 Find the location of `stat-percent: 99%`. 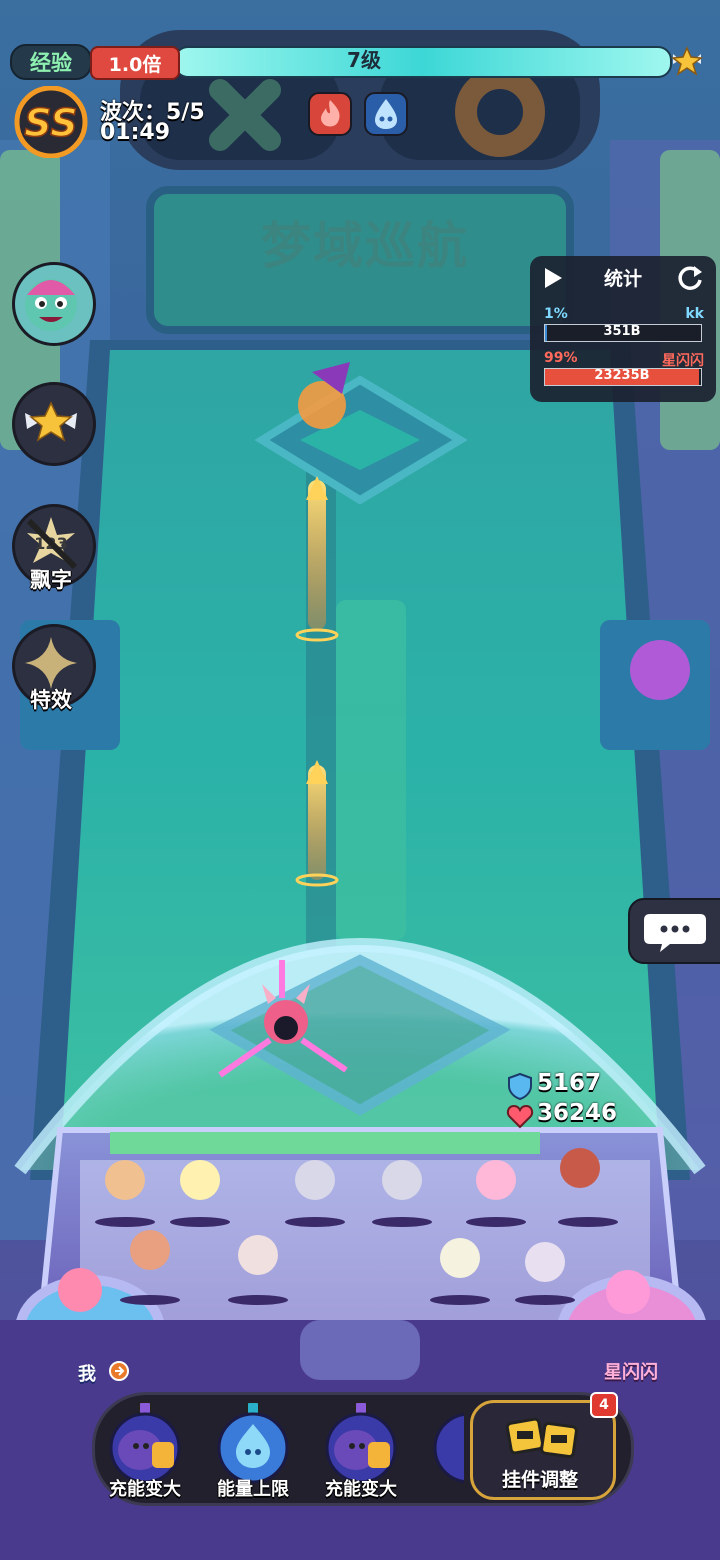

stat-percent: 99% is located at coordinates (561, 358).